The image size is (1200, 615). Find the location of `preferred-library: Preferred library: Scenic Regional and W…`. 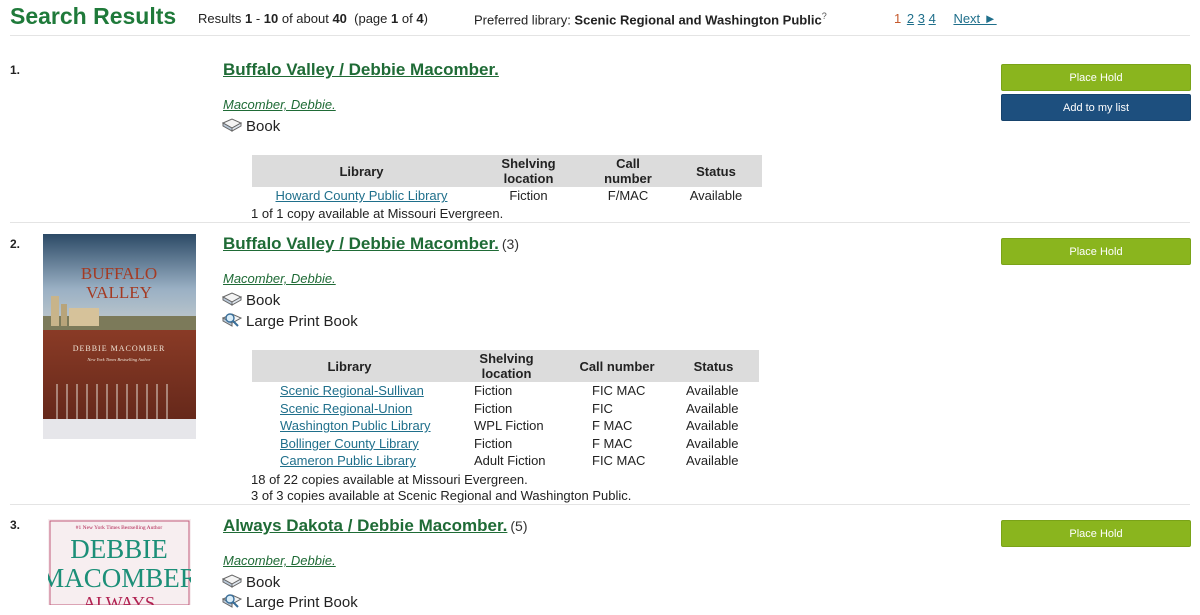

preferred-library: Preferred library: Scenic Regional and W… is located at coordinates (650, 19).